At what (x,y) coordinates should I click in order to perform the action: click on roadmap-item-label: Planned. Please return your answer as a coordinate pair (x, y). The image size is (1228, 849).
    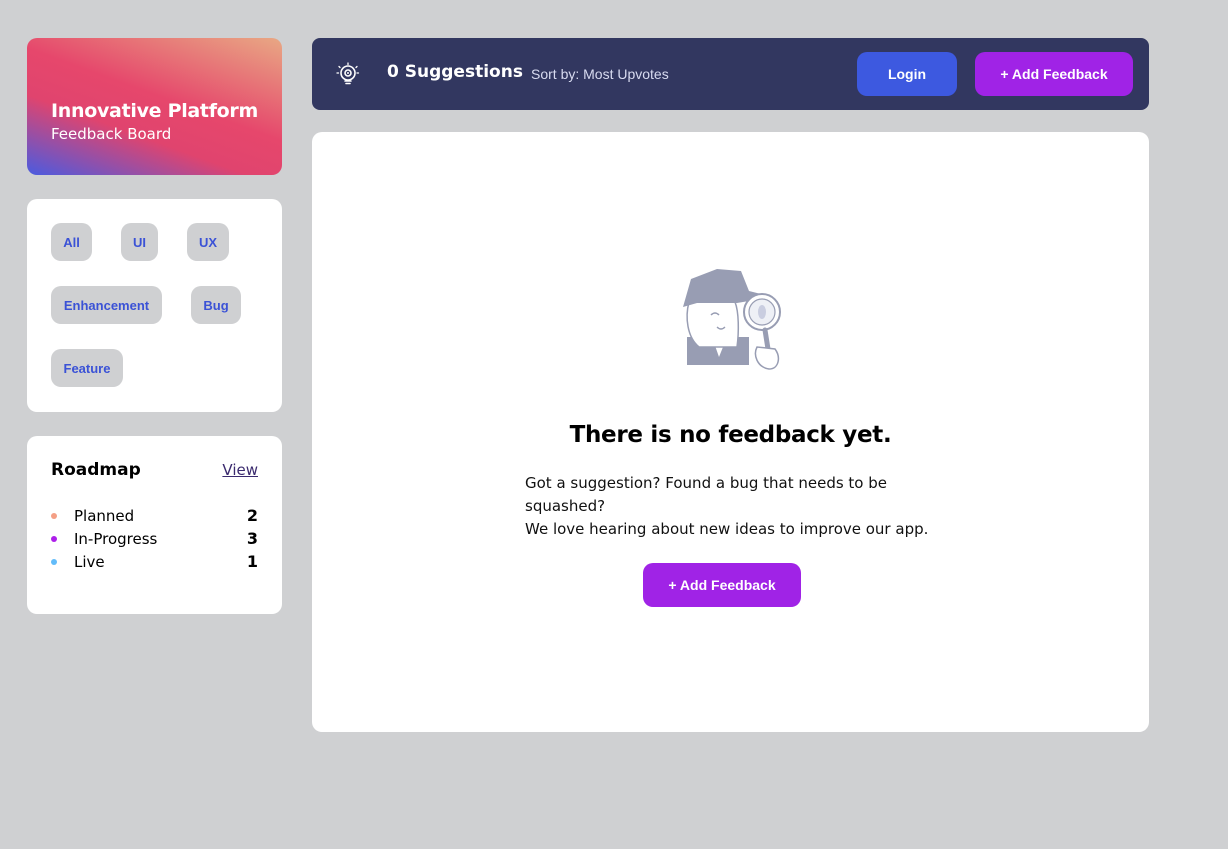
    Looking at the image, I should click on (104, 515).